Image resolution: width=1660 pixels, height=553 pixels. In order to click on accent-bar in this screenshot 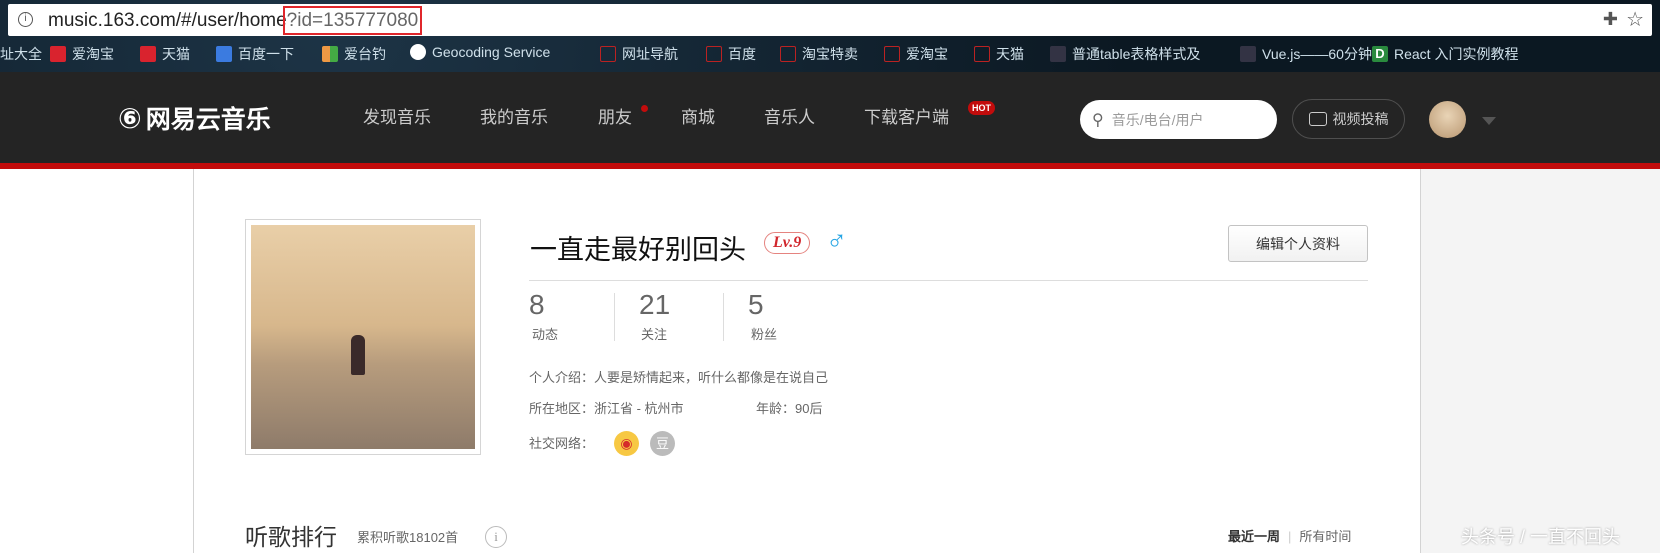, I will do `click(830, 166)`.